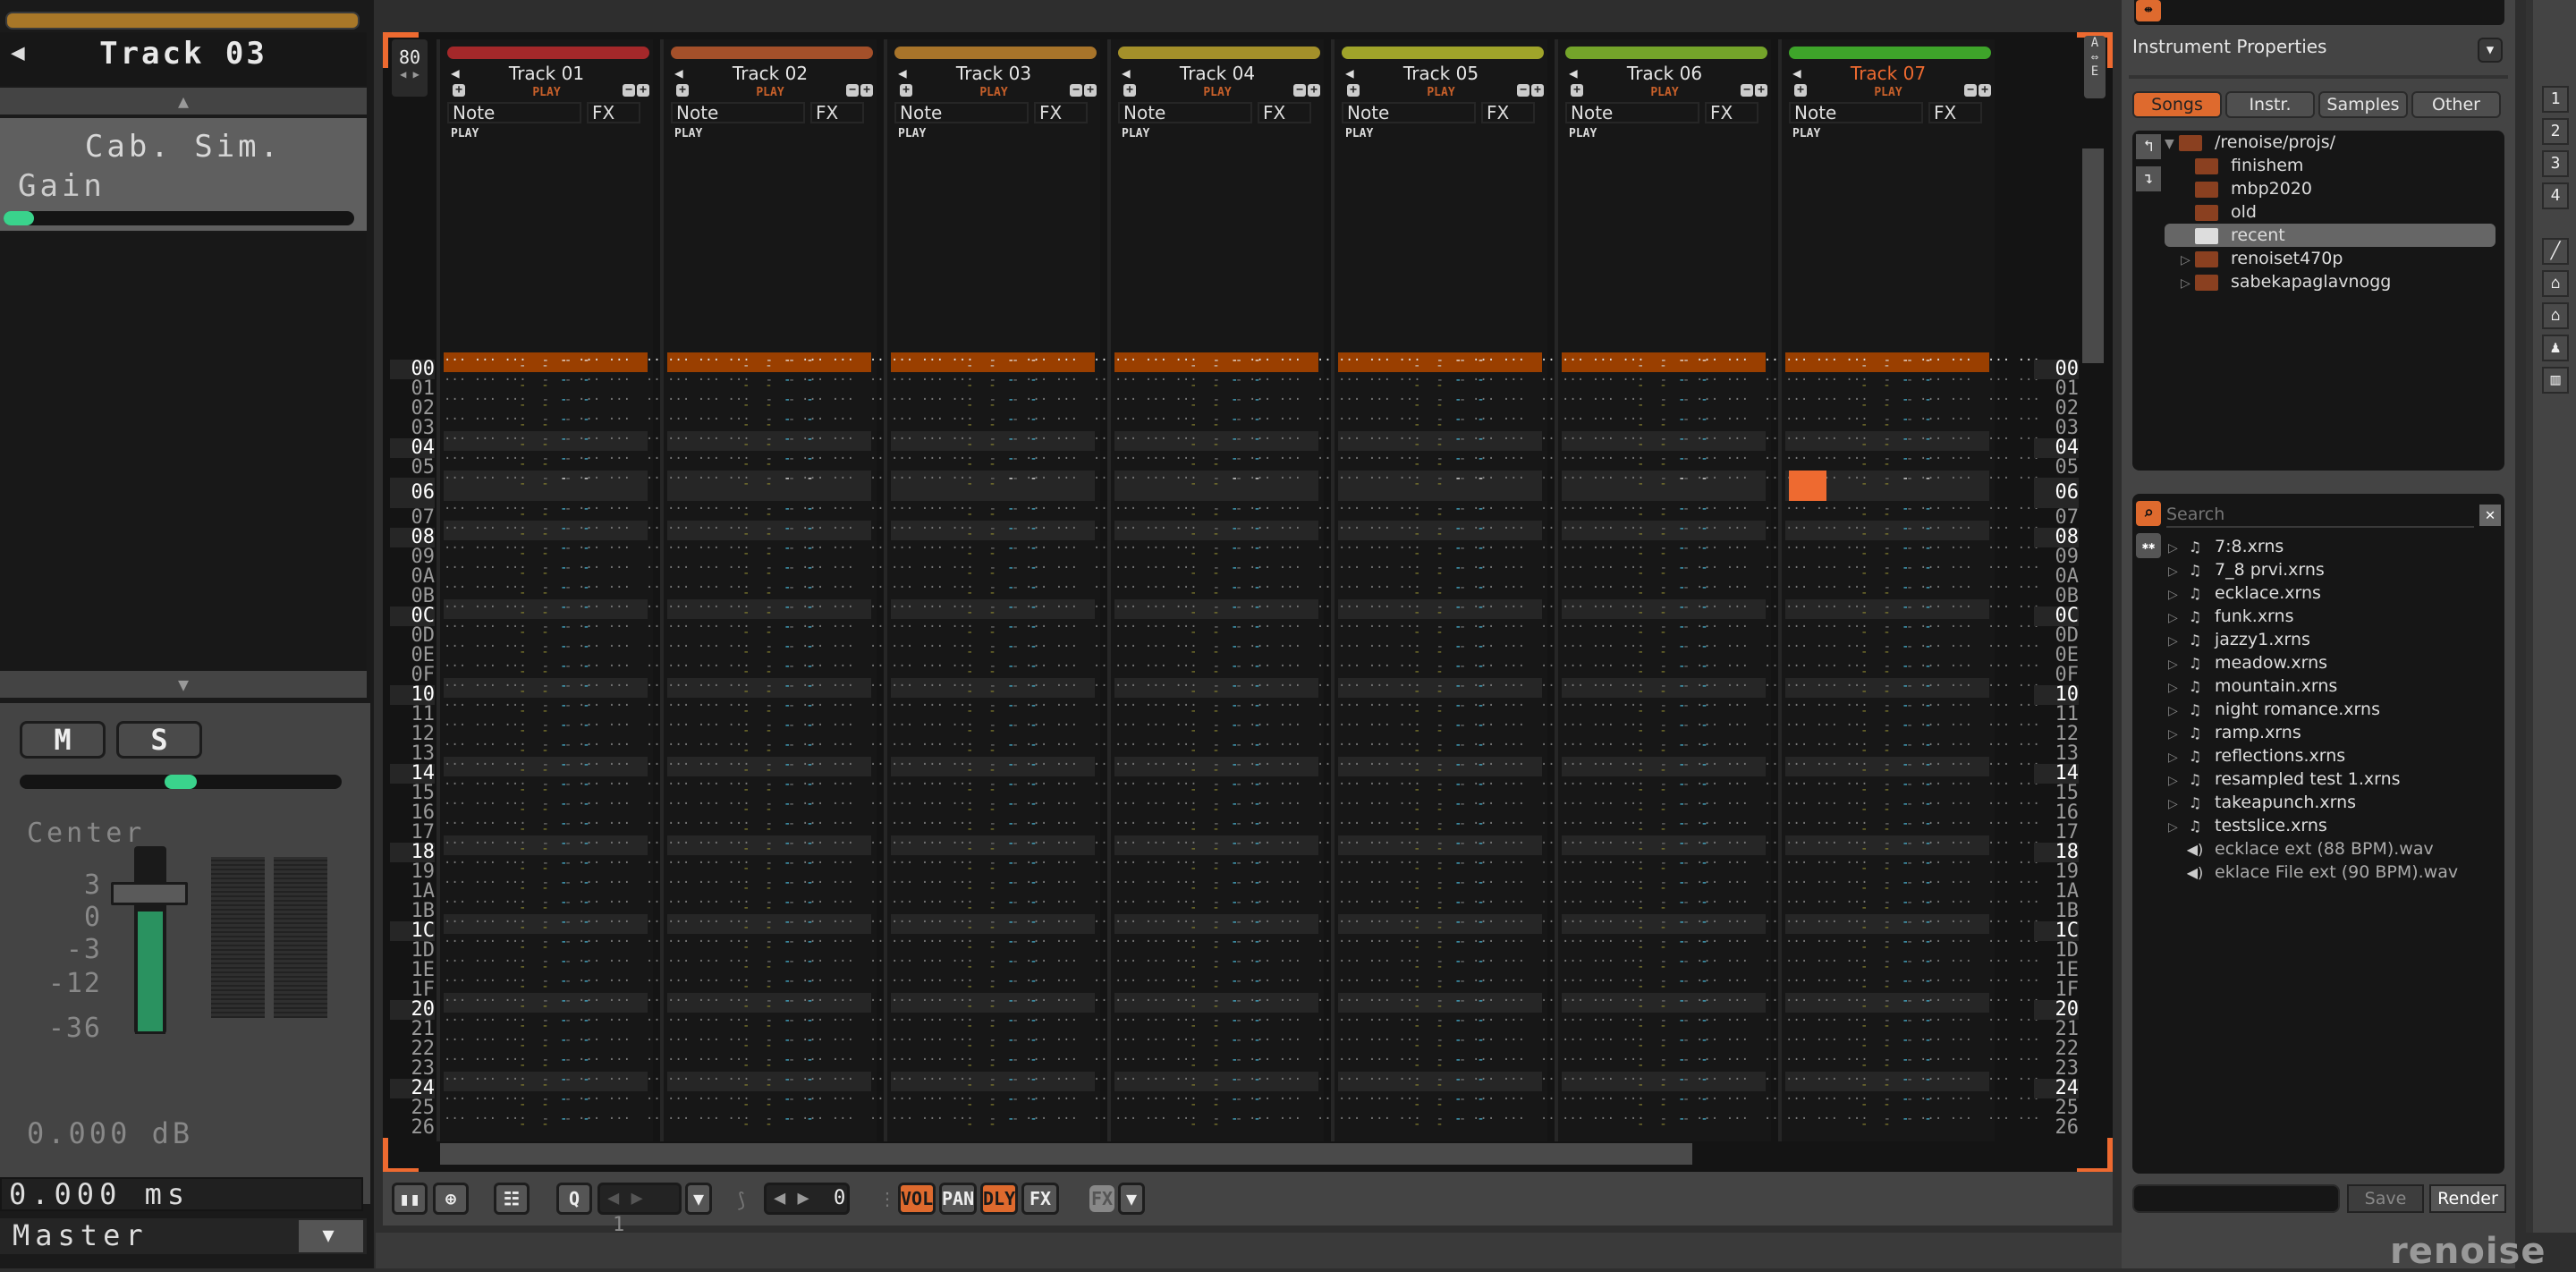  What do you see at coordinates (1632, 112) in the screenshot?
I see `note-column-header: Note` at bounding box center [1632, 112].